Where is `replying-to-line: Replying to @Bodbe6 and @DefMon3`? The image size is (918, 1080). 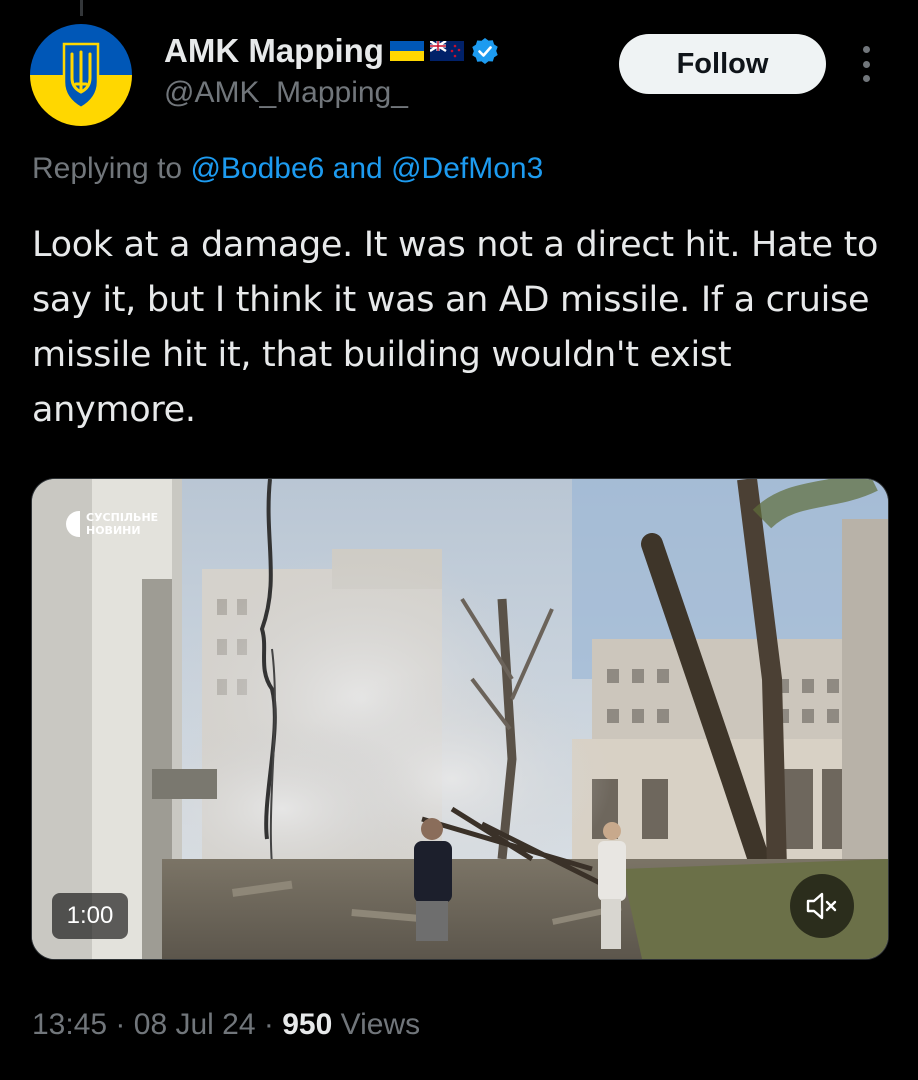
replying-to-line: Replying to @Bodbe6 and @DefMon3 is located at coordinates (287, 169).